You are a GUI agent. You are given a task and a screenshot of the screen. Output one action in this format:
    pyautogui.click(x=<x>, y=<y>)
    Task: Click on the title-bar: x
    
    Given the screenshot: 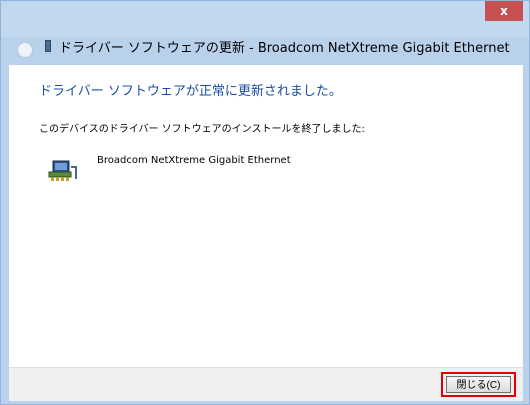 What is the action you would take?
    pyautogui.click(x=265, y=19)
    